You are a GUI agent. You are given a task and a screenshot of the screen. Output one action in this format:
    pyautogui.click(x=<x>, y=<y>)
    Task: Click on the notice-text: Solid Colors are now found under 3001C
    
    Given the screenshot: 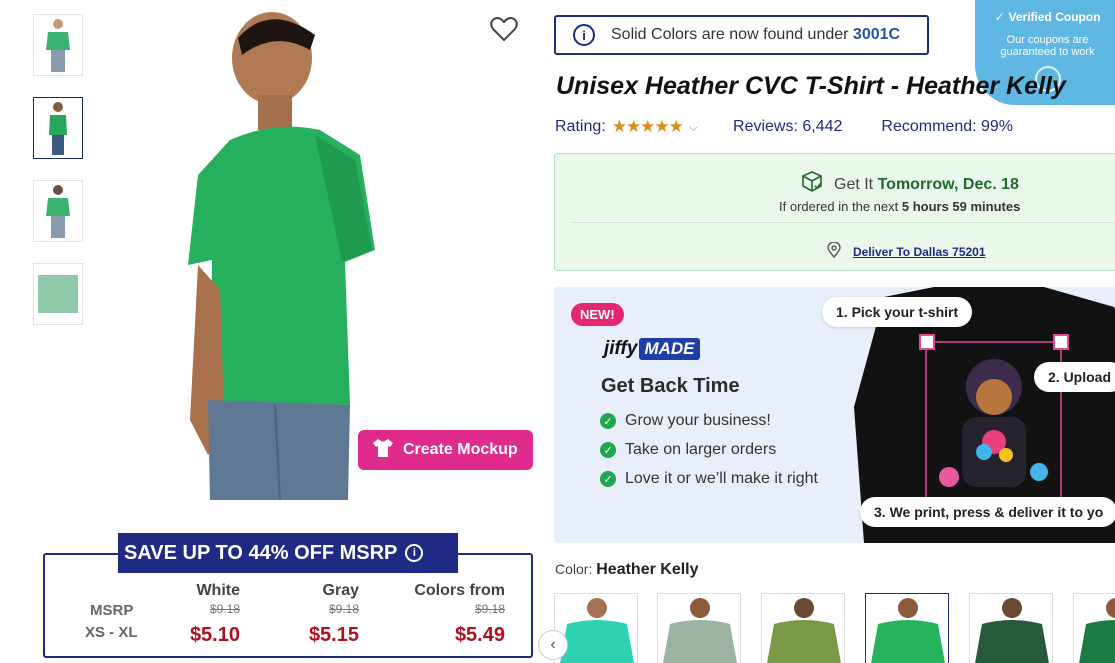 What is the action you would take?
    pyautogui.click(x=755, y=35)
    